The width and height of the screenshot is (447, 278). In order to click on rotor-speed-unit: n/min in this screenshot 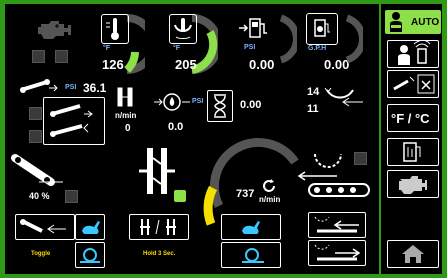, I will do `click(270, 199)`.